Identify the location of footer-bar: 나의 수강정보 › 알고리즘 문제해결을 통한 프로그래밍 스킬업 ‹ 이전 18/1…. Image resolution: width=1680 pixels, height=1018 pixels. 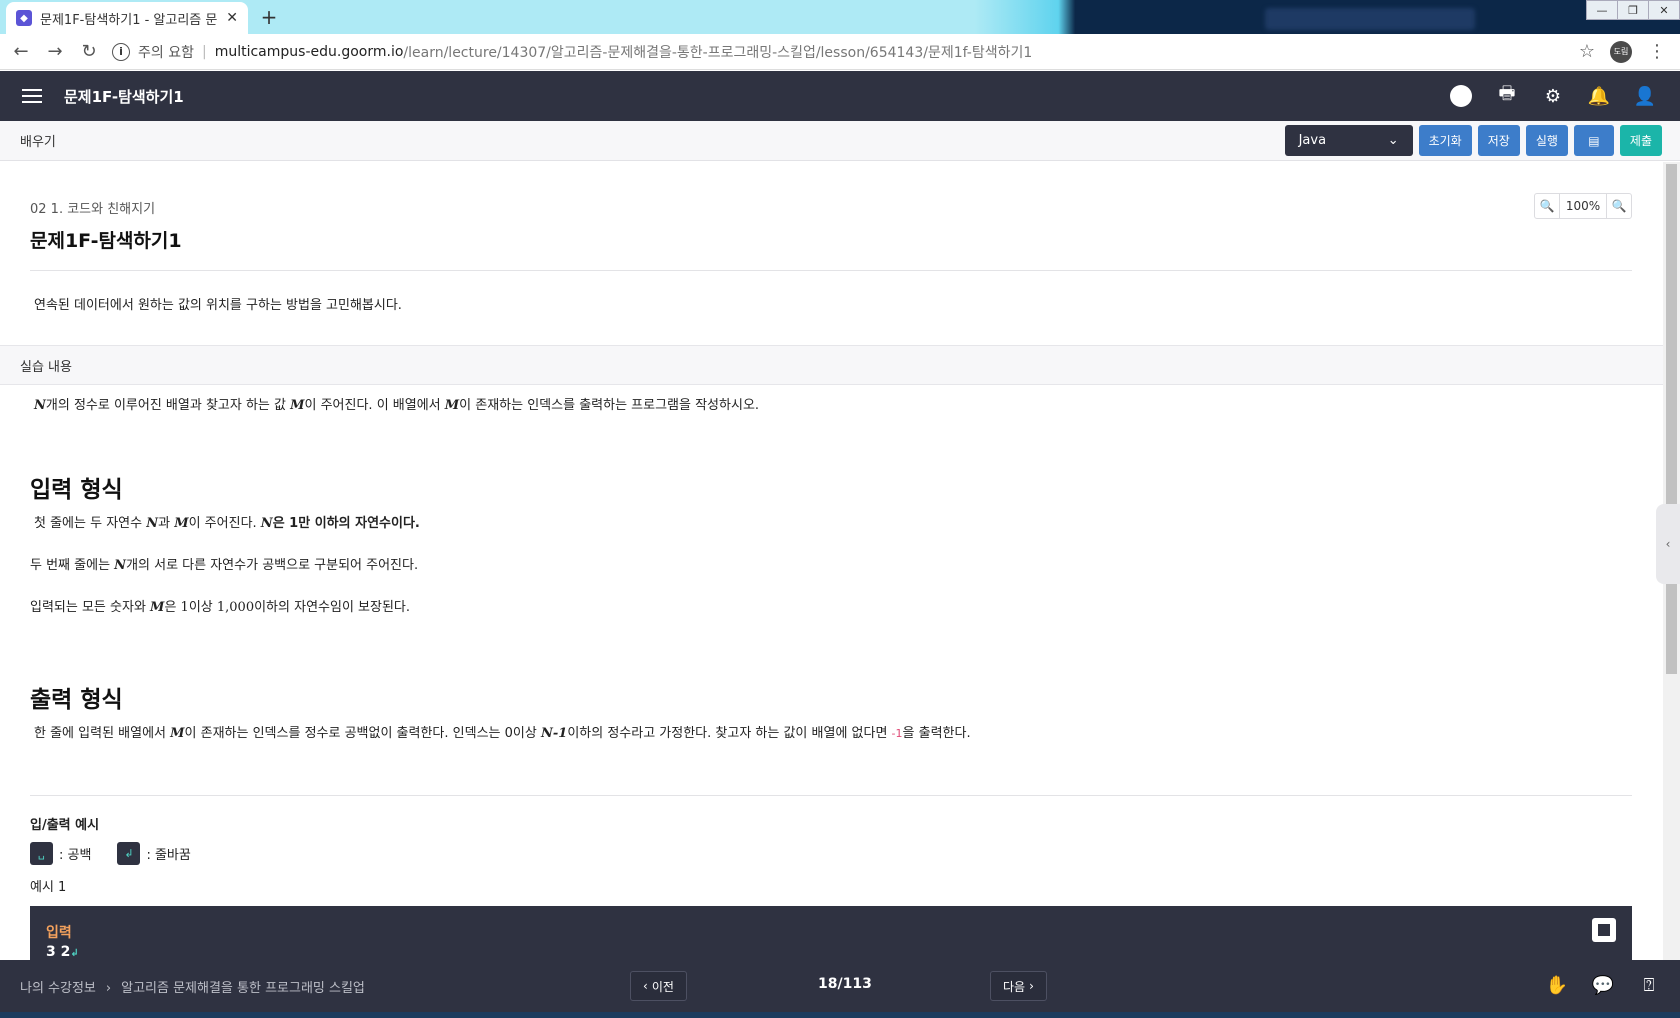
(840, 986).